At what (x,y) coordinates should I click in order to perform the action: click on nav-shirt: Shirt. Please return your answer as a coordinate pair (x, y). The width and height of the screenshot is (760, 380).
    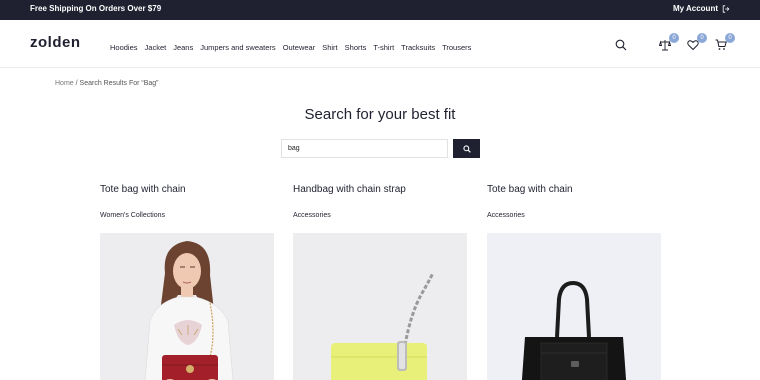
    Looking at the image, I should click on (329, 47).